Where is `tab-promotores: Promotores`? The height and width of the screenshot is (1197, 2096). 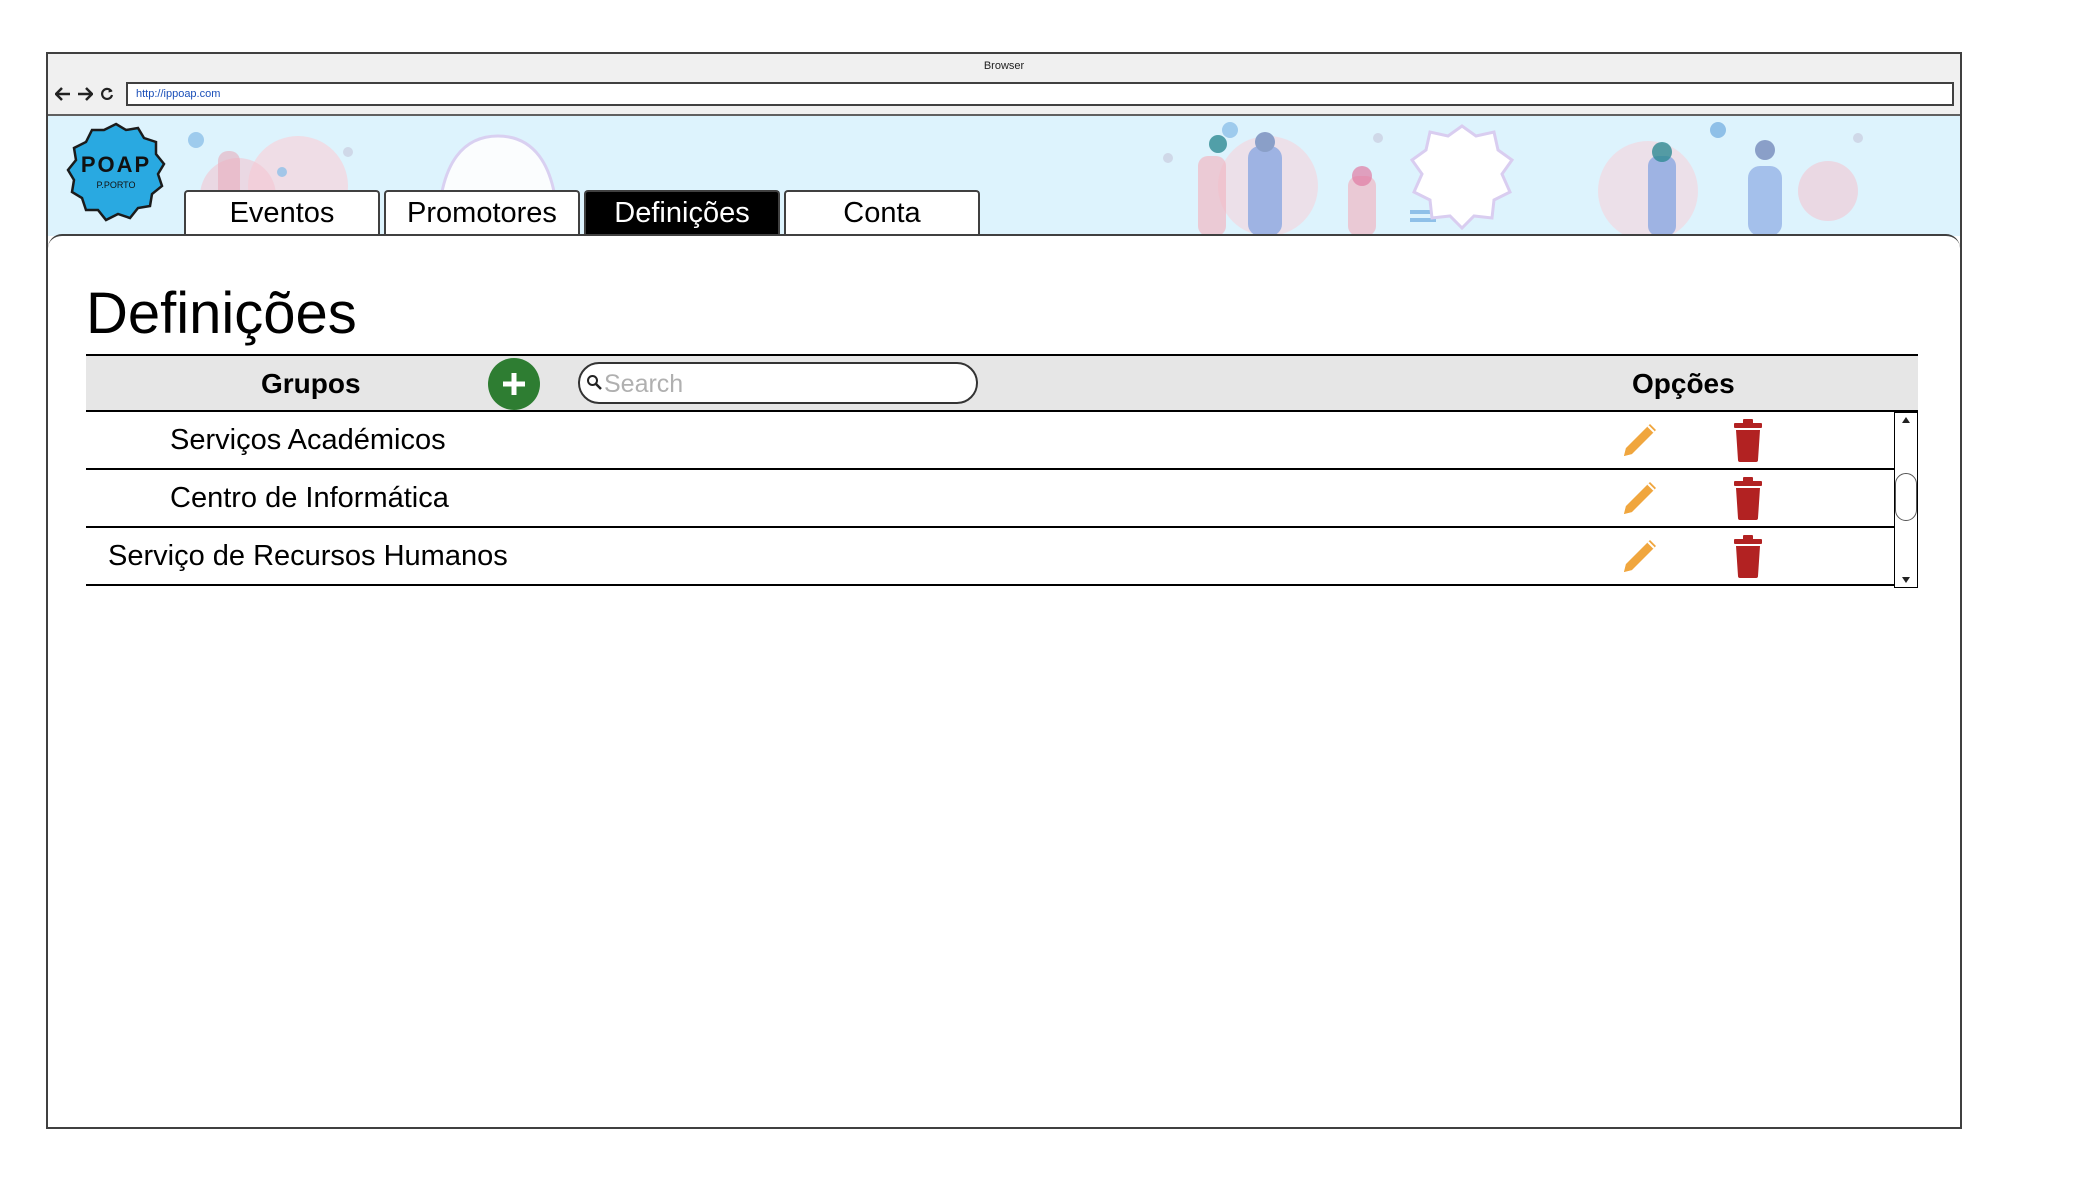 tab-promotores: Promotores is located at coordinates (482, 212).